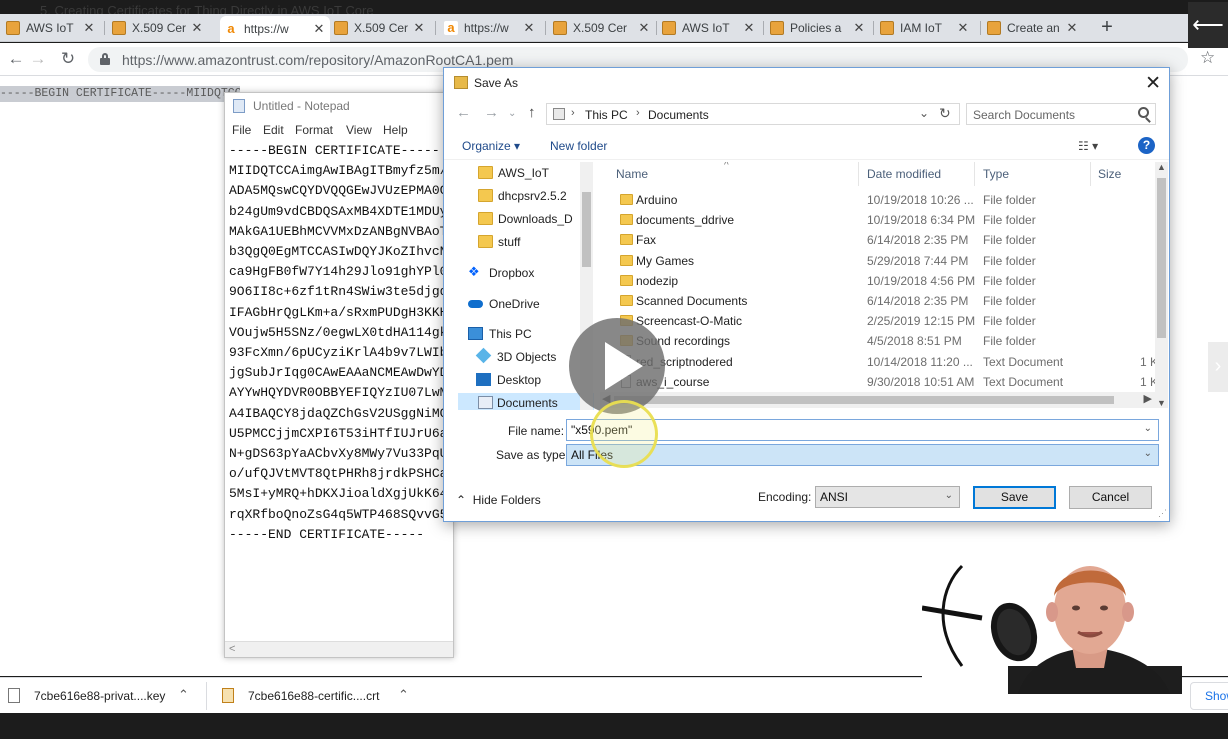  I want to click on tab-create: Create an ✕, so click(1033, 28).